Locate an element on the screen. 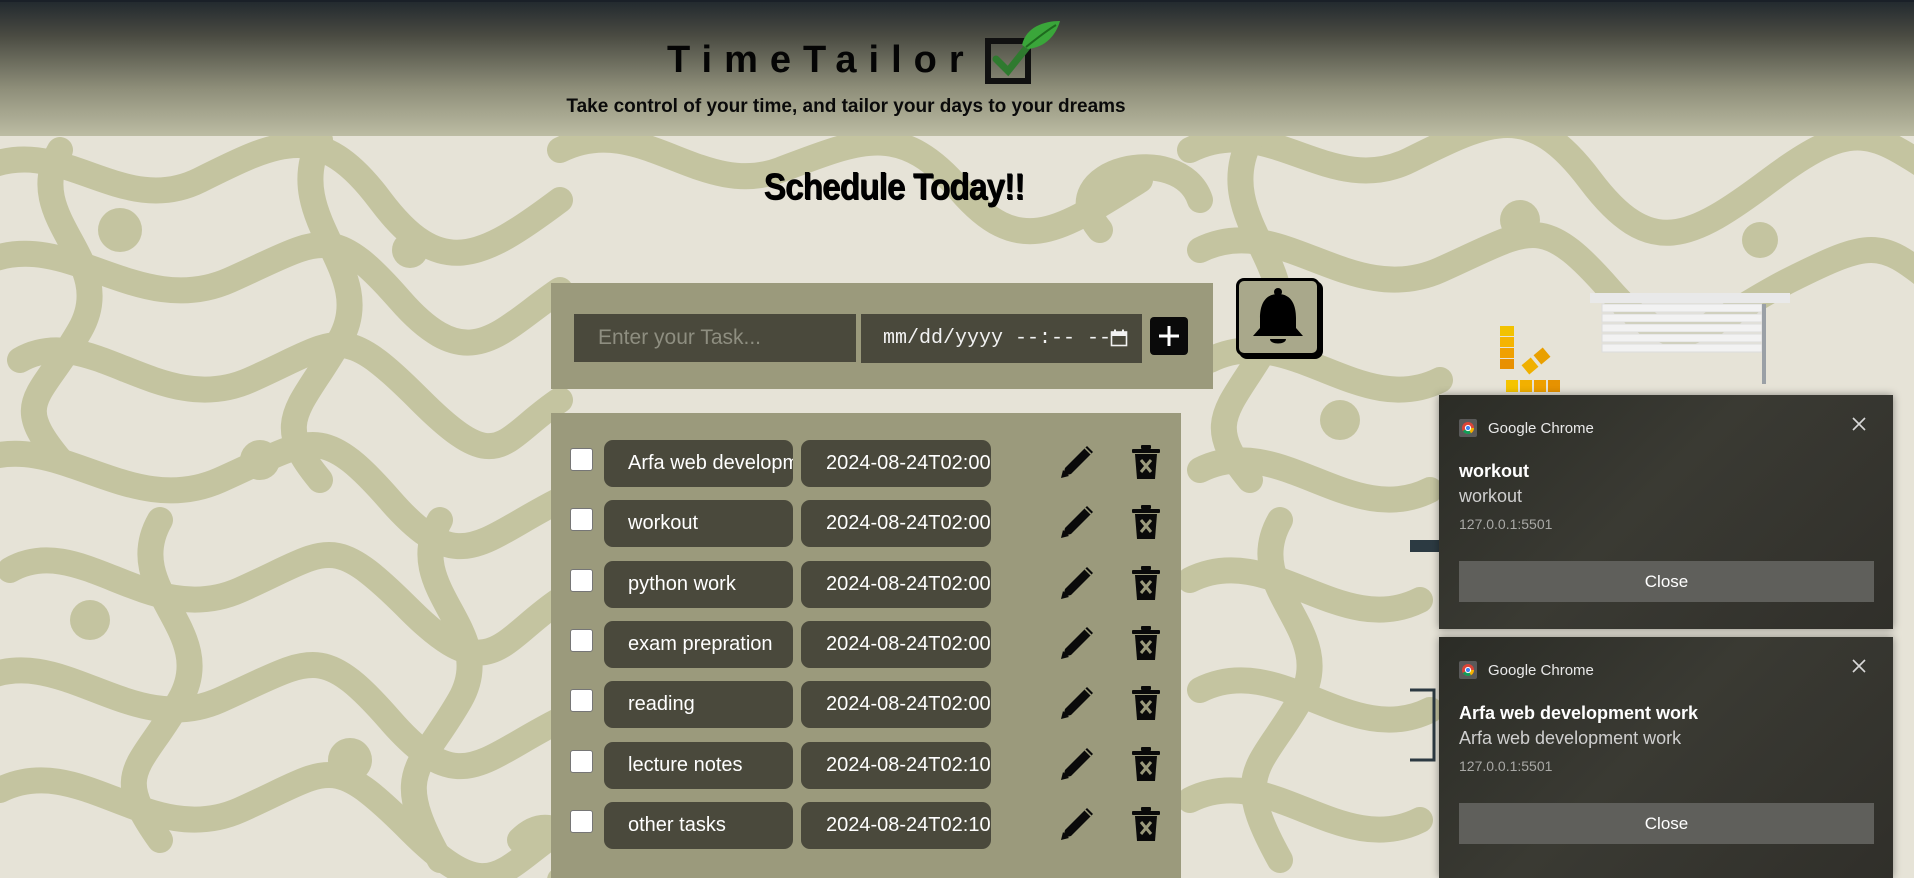 Image resolution: width=1914 pixels, height=878 pixels. plus-icon is located at coordinates (1169, 336).